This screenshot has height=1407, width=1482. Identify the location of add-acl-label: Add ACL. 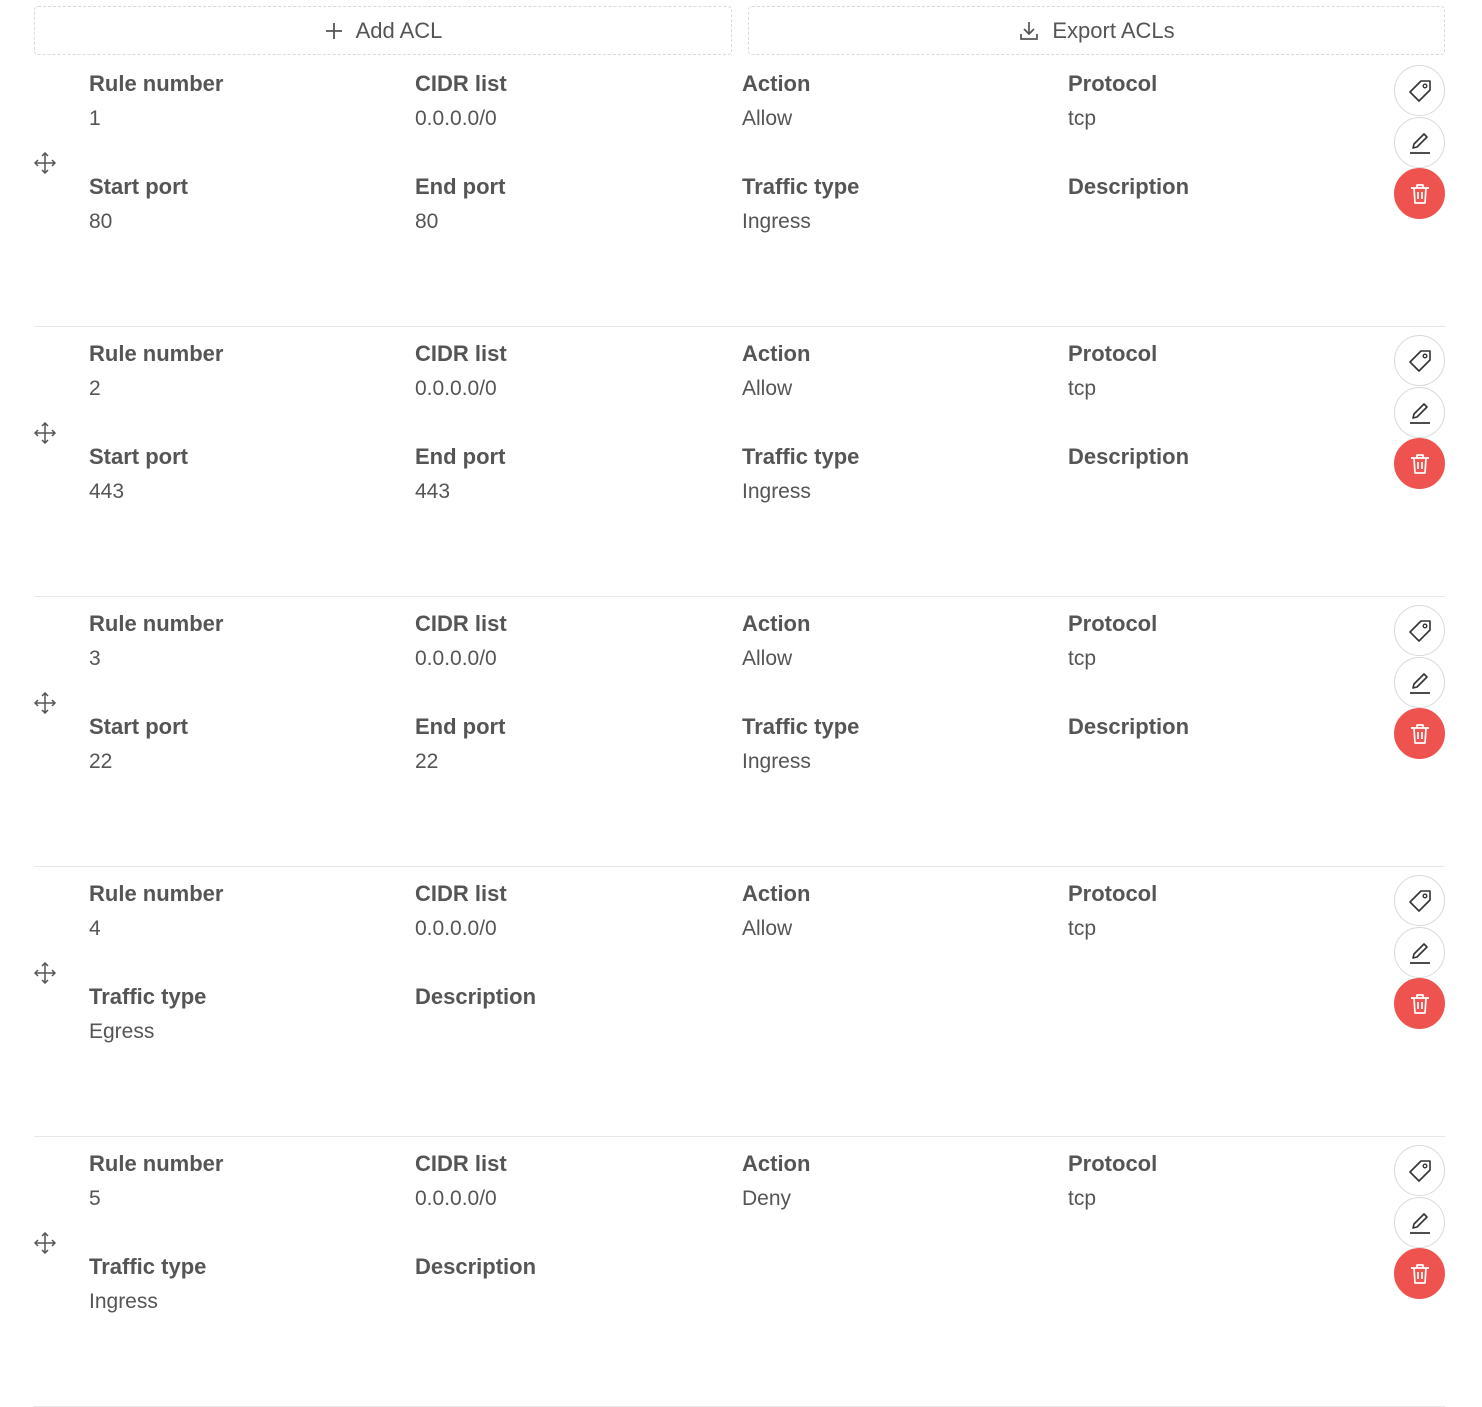
(399, 30).